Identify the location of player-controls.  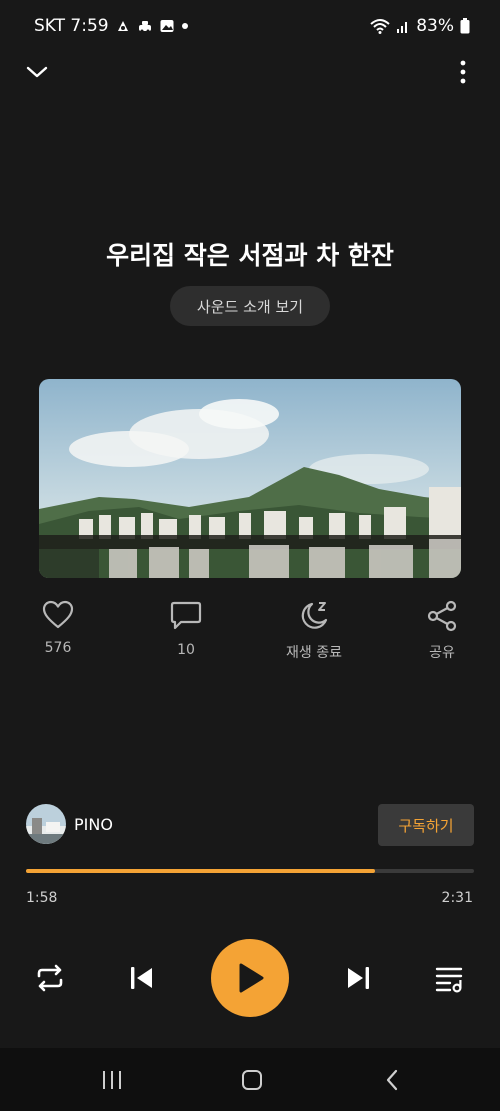
(250, 978).